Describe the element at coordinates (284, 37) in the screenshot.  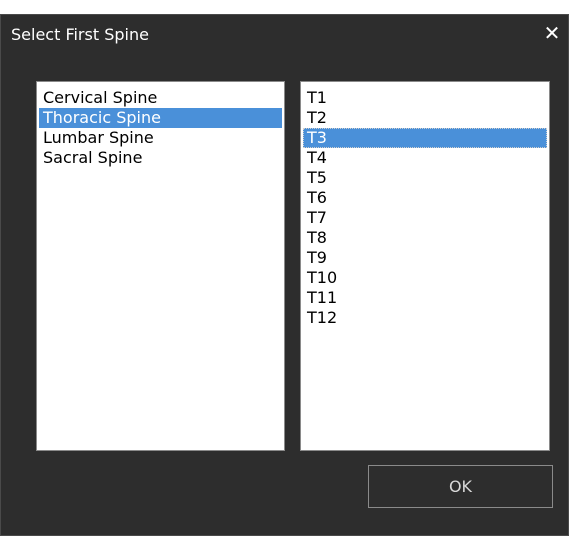
I see `title-bar: Select First Spine ✕` at that location.